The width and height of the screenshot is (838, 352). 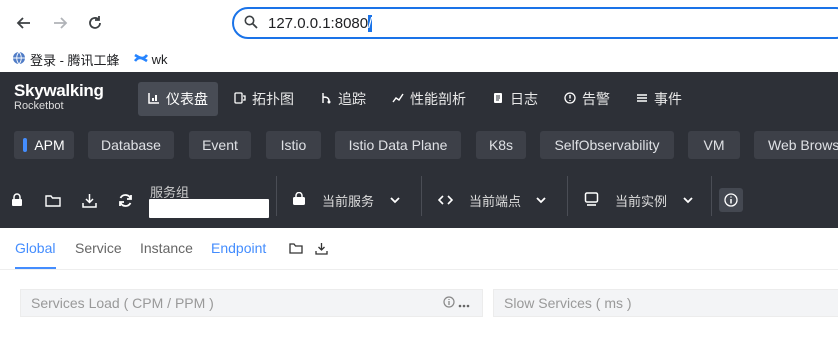 What do you see at coordinates (61, 23) in the screenshot?
I see `forward-arrow-icon` at bounding box center [61, 23].